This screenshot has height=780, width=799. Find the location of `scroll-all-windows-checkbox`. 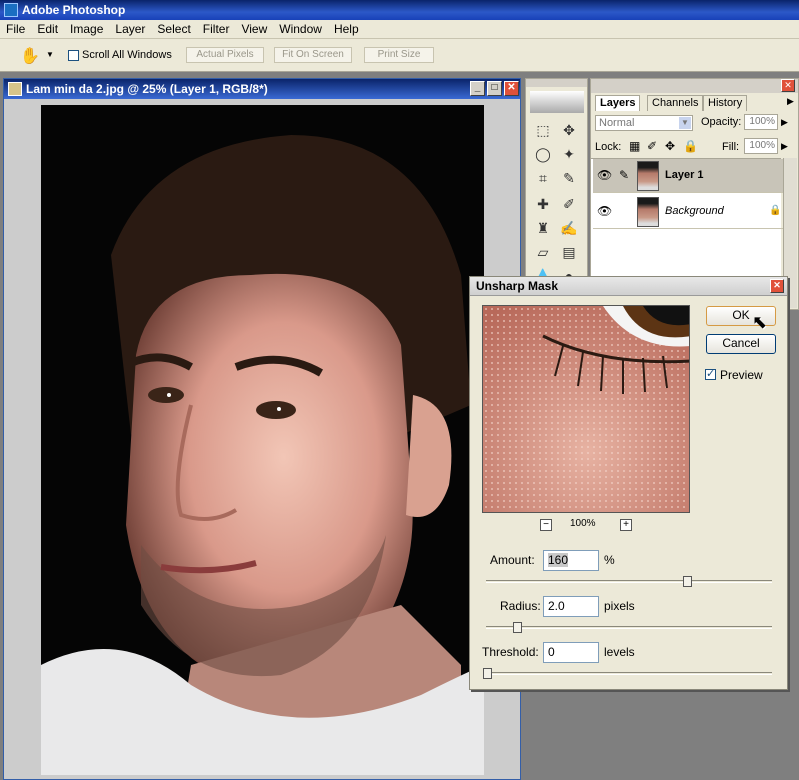

scroll-all-windows-checkbox is located at coordinates (73, 55).